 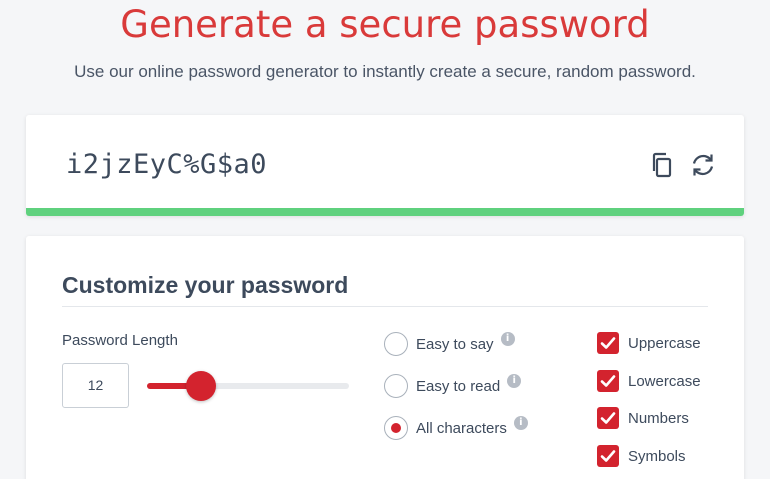 I want to click on mode-easy-to-read: Easy to read i, so click(x=453, y=386).